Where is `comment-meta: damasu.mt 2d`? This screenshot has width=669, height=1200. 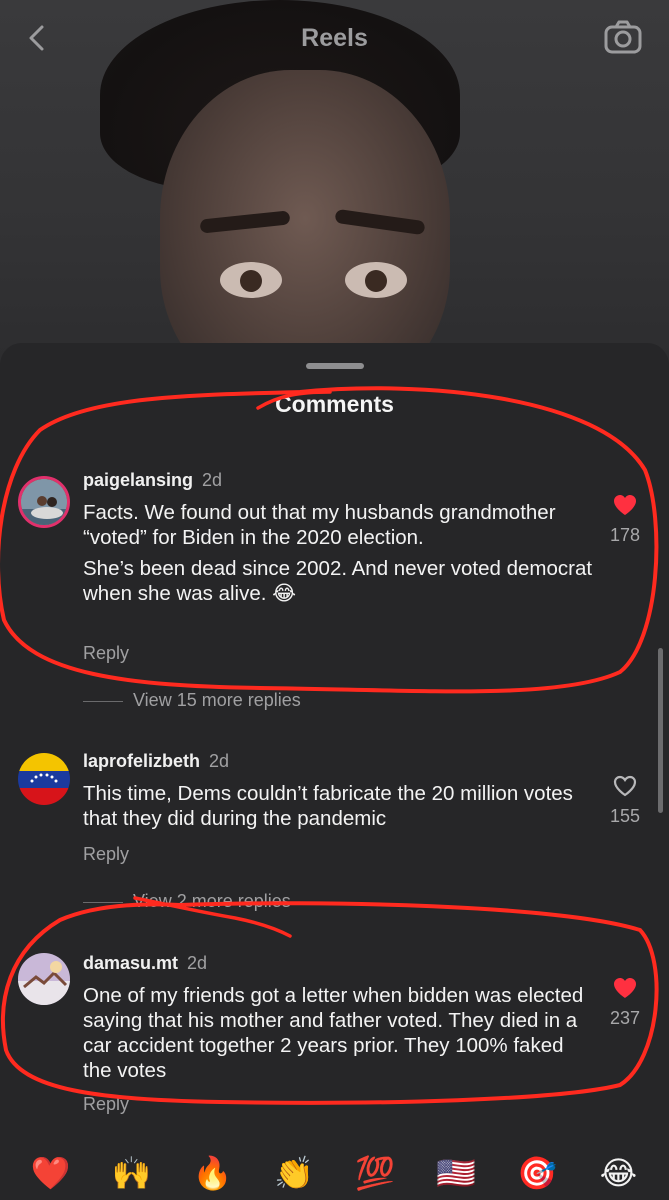
comment-meta: damasu.mt 2d is located at coordinates (145, 963).